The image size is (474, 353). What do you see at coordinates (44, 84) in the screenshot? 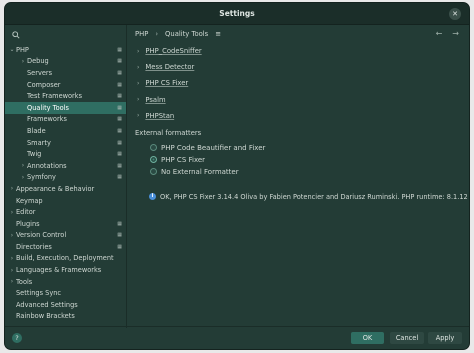
I see `sidebar-item-label: Composer` at bounding box center [44, 84].